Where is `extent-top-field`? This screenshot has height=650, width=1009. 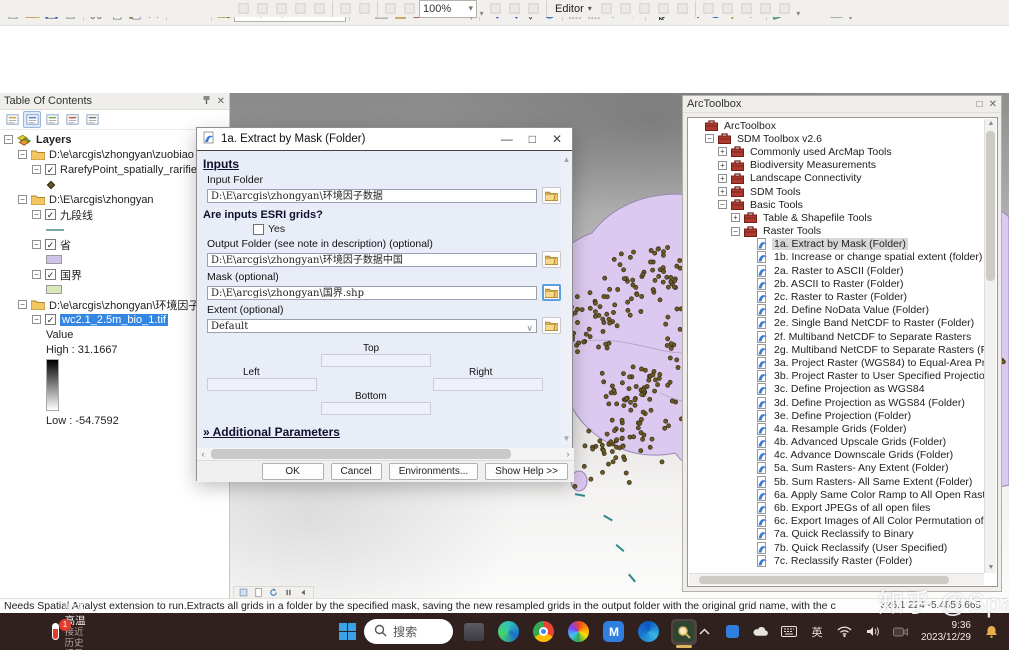 extent-top-field is located at coordinates (376, 360).